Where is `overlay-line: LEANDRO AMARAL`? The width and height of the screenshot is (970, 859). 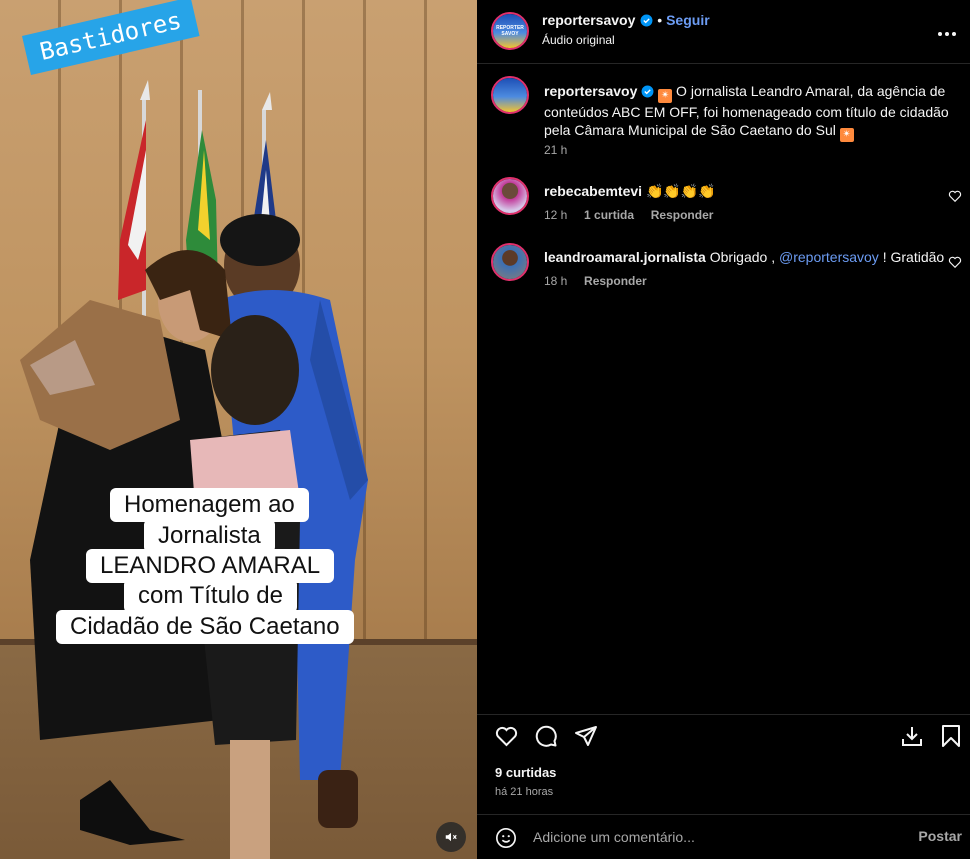 overlay-line: LEANDRO AMARAL is located at coordinates (210, 566).